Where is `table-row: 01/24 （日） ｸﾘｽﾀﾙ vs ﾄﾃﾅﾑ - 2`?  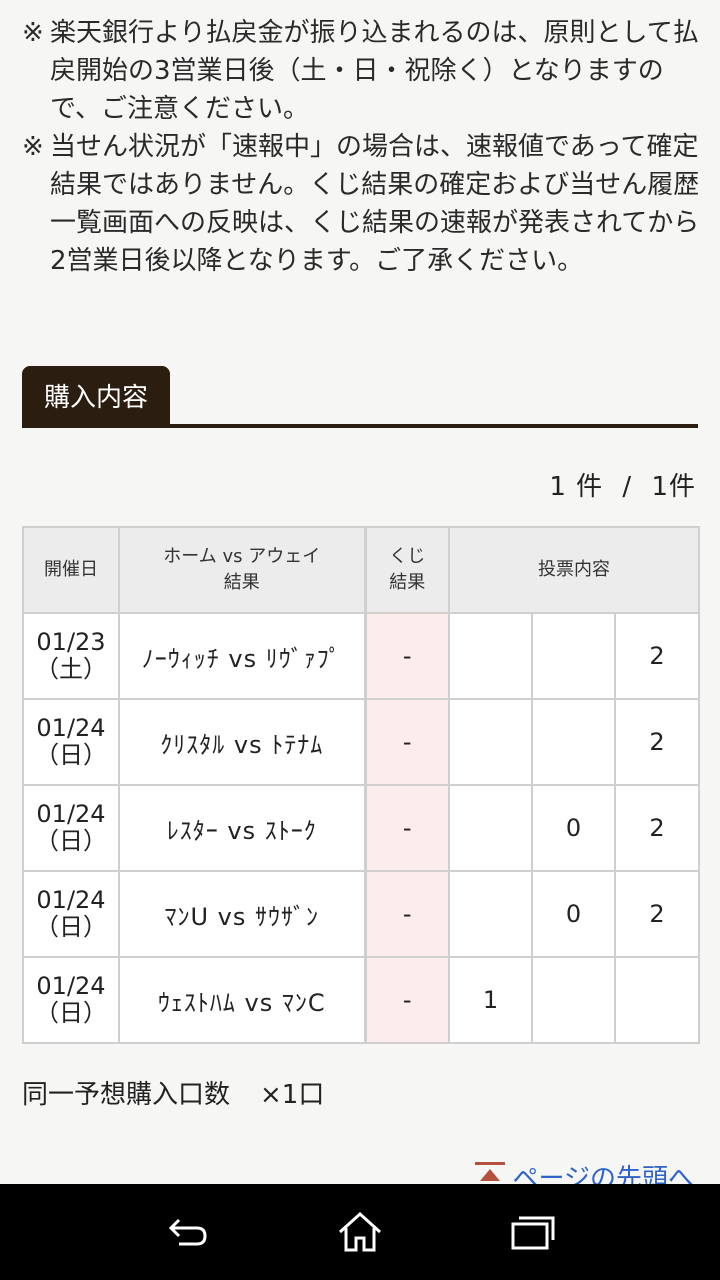
table-row: 01/24 （日） ｸﾘｽﾀﾙ vs ﾄﾃﾅﾑ - 2 is located at coordinates (361, 742).